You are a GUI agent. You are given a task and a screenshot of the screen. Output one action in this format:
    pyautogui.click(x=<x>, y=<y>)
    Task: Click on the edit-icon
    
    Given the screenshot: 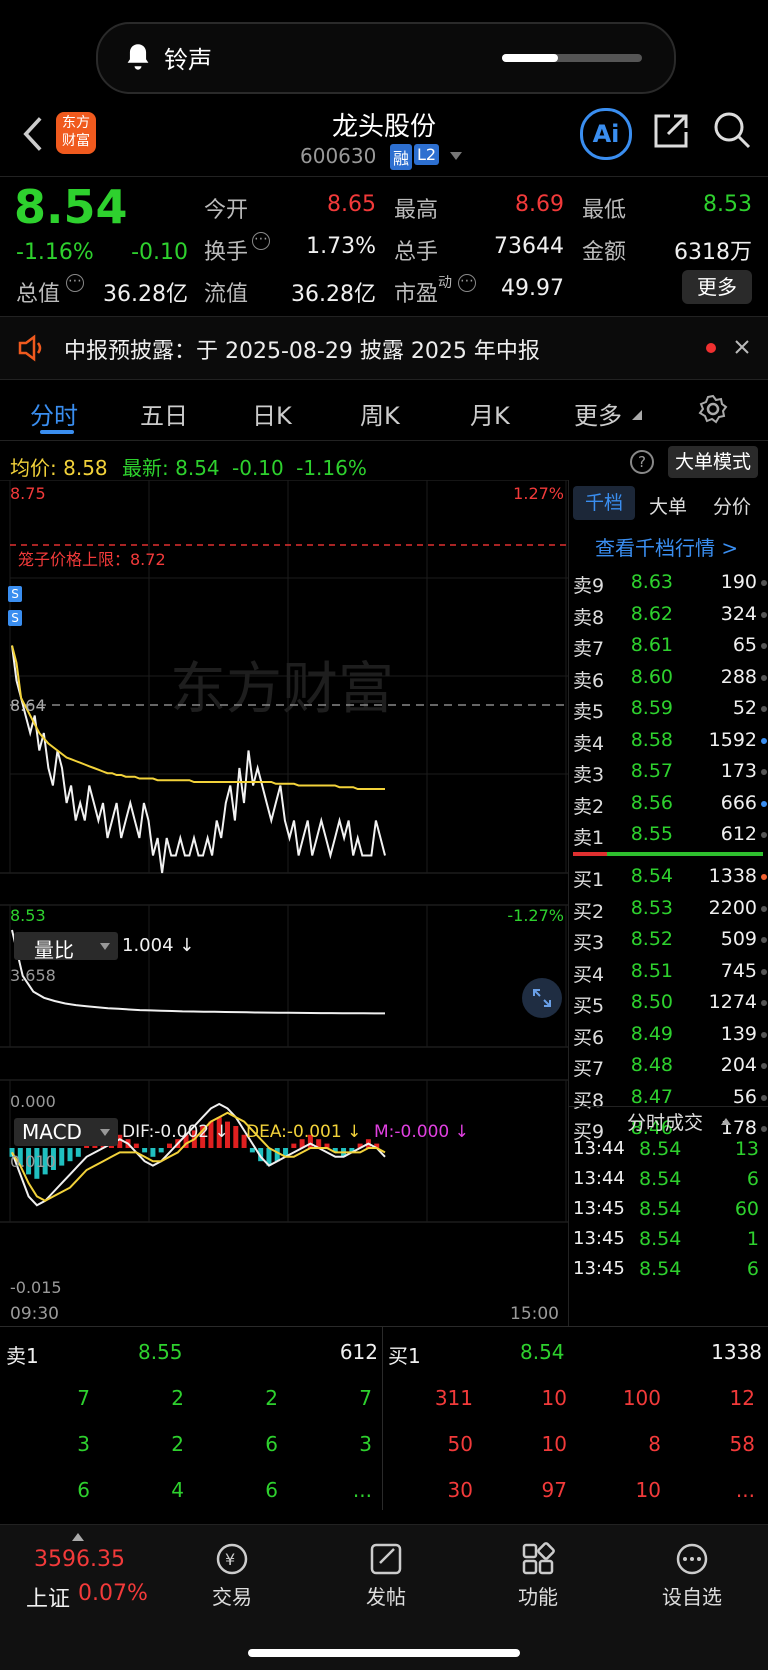 What is the action you would take?
    pyautogui.click(x=386, y=1559)
    